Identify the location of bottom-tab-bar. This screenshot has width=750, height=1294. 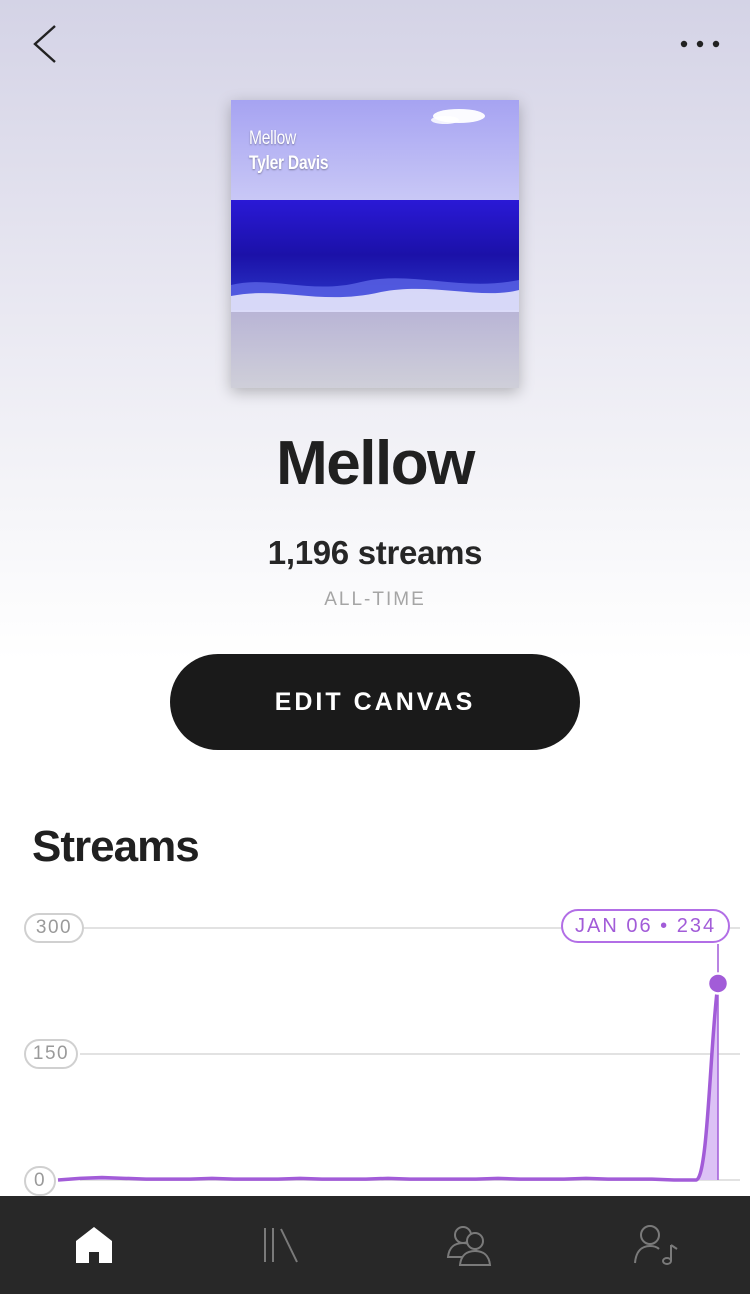
(375, 1245).